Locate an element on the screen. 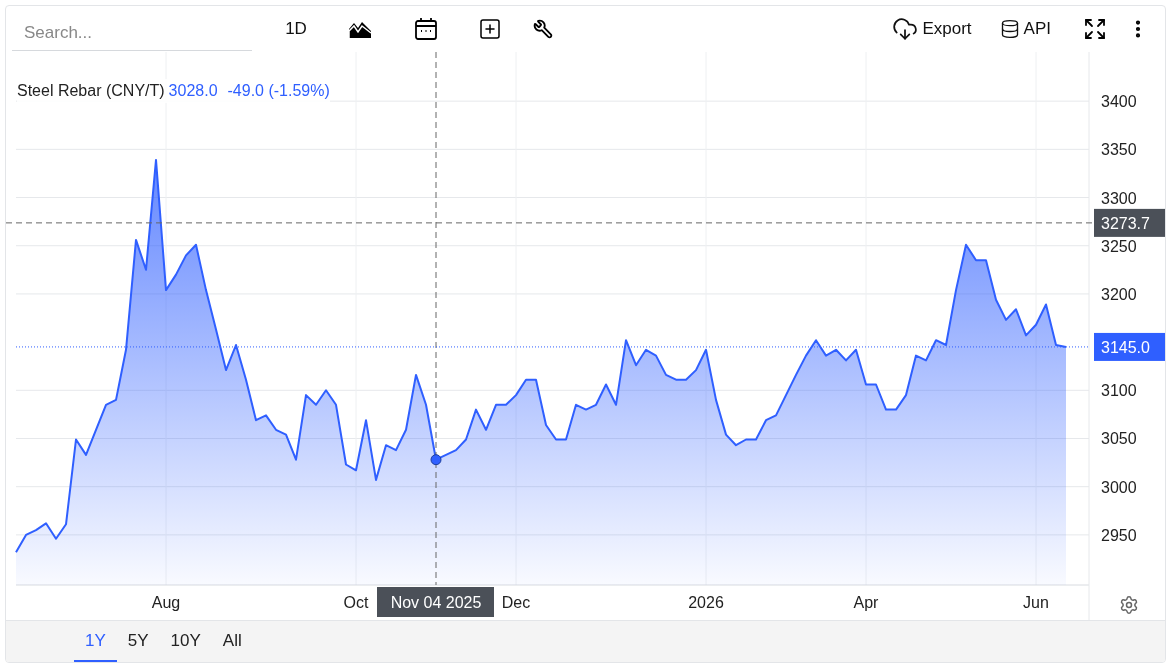 The image size is (1171, 668). settings-icon is located at coordinates (1129, 605).